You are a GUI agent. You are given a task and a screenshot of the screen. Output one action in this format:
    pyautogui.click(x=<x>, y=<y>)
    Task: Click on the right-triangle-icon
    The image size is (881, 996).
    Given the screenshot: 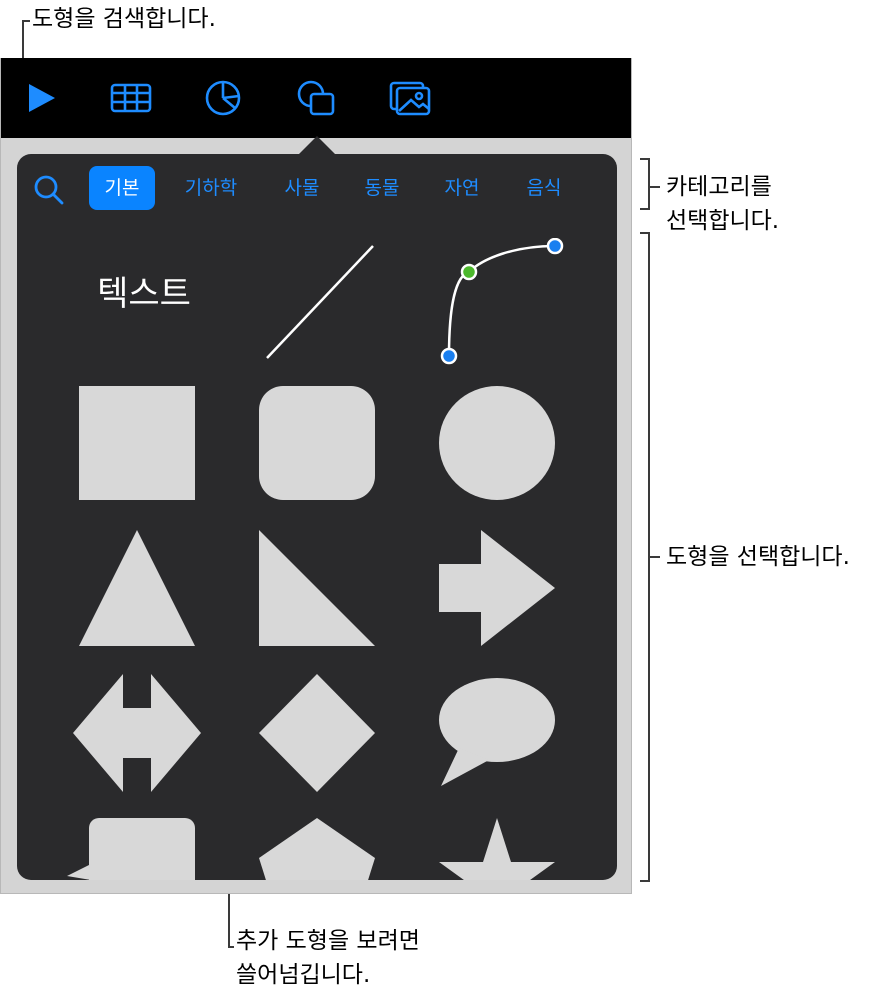 What is the action you would take?
    pyautogui.click(x=317, y=588)
    